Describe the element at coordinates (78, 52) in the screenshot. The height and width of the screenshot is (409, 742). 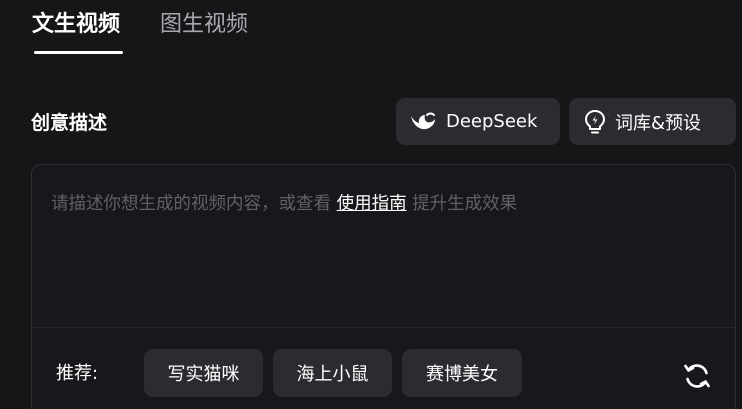
I see `active-tab-indicator` at that location.